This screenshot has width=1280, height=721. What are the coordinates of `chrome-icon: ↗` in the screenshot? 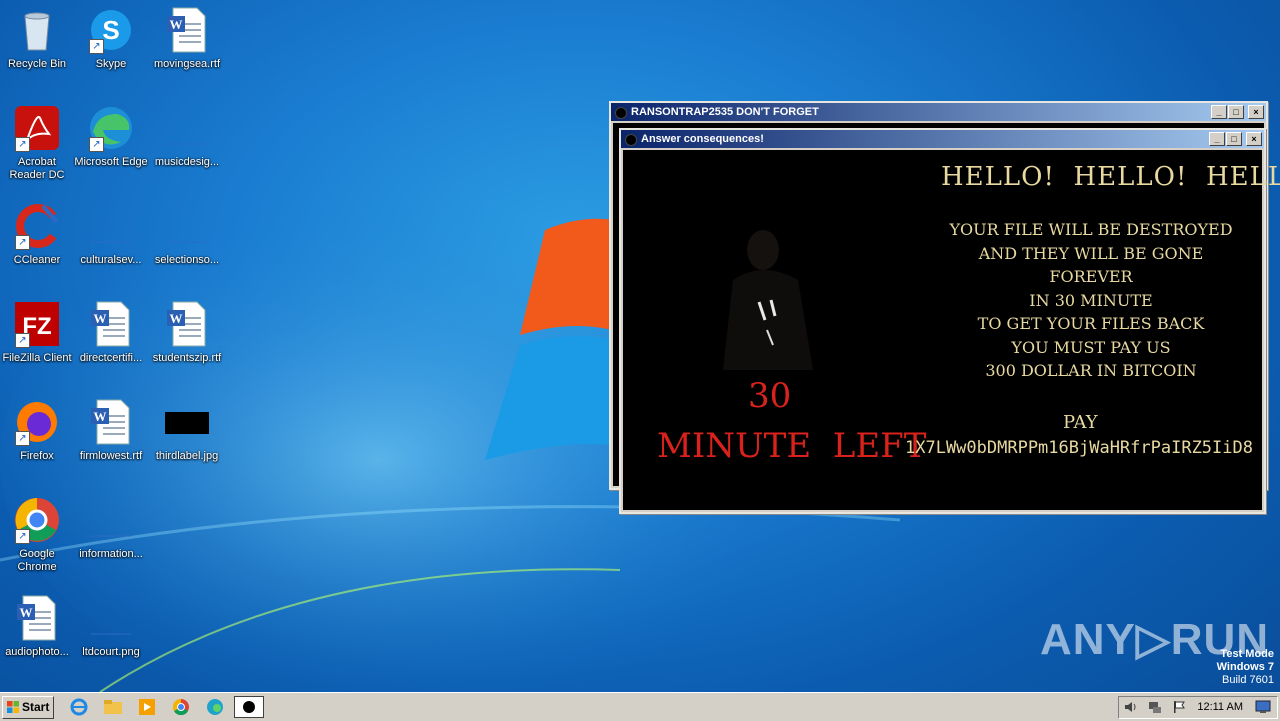 It's located at (37, 520).